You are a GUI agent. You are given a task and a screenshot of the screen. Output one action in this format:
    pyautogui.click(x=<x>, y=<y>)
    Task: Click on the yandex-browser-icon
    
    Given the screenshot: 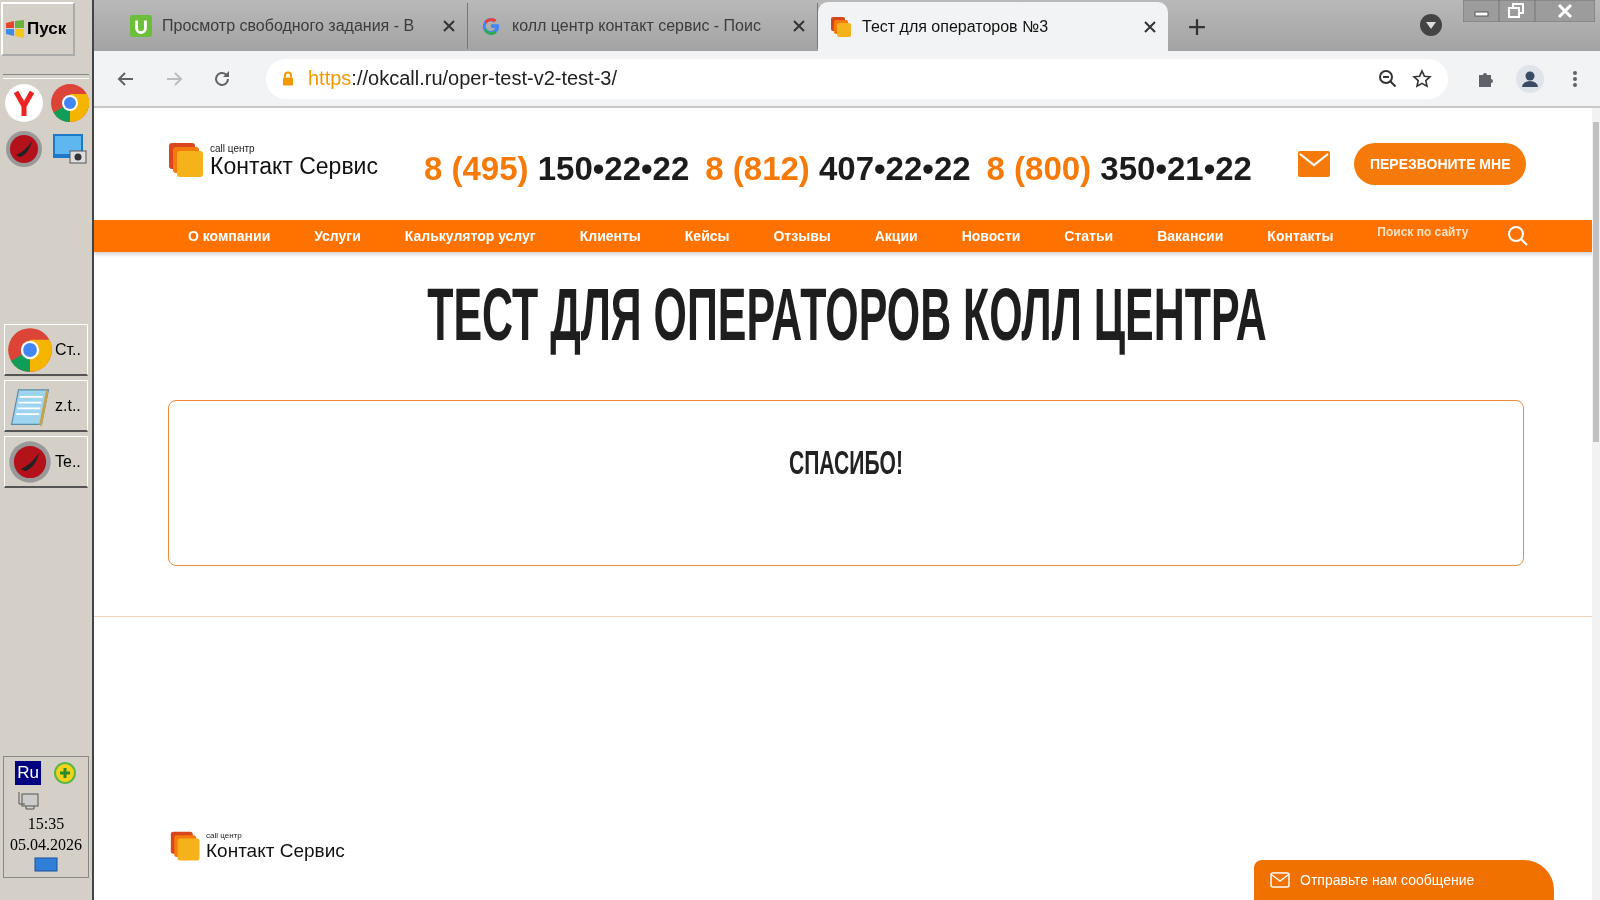 What is the action you would take?
    pyautogui.click(x=24, y=103)
    